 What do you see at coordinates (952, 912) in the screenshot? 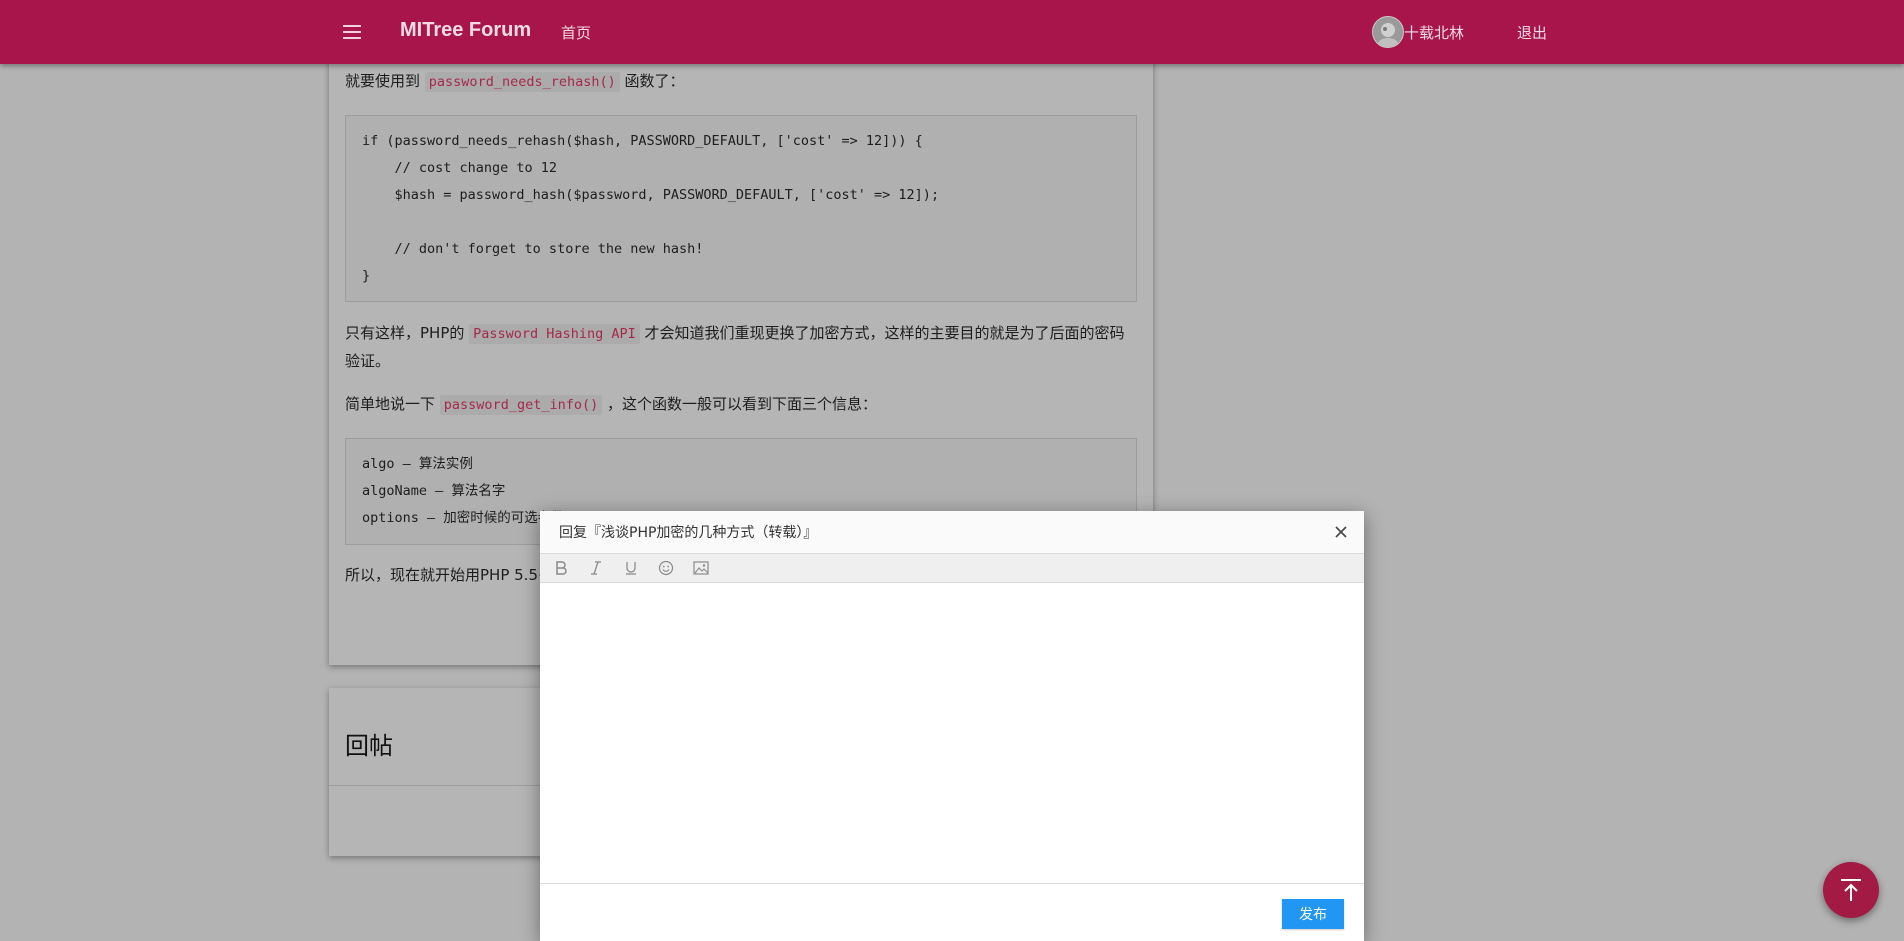
I see `dialog-footer: 发布` at bounding box center [952, 912].